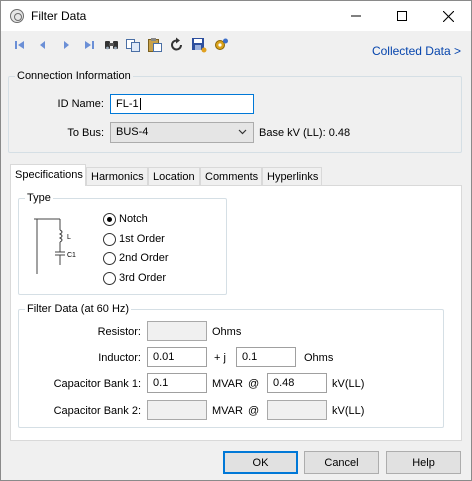  What do you see at coordinates (143, 278) in the screenshot?
I see `radio-3rd-order-label: 3rd Order` at bounding box center [143, 278].